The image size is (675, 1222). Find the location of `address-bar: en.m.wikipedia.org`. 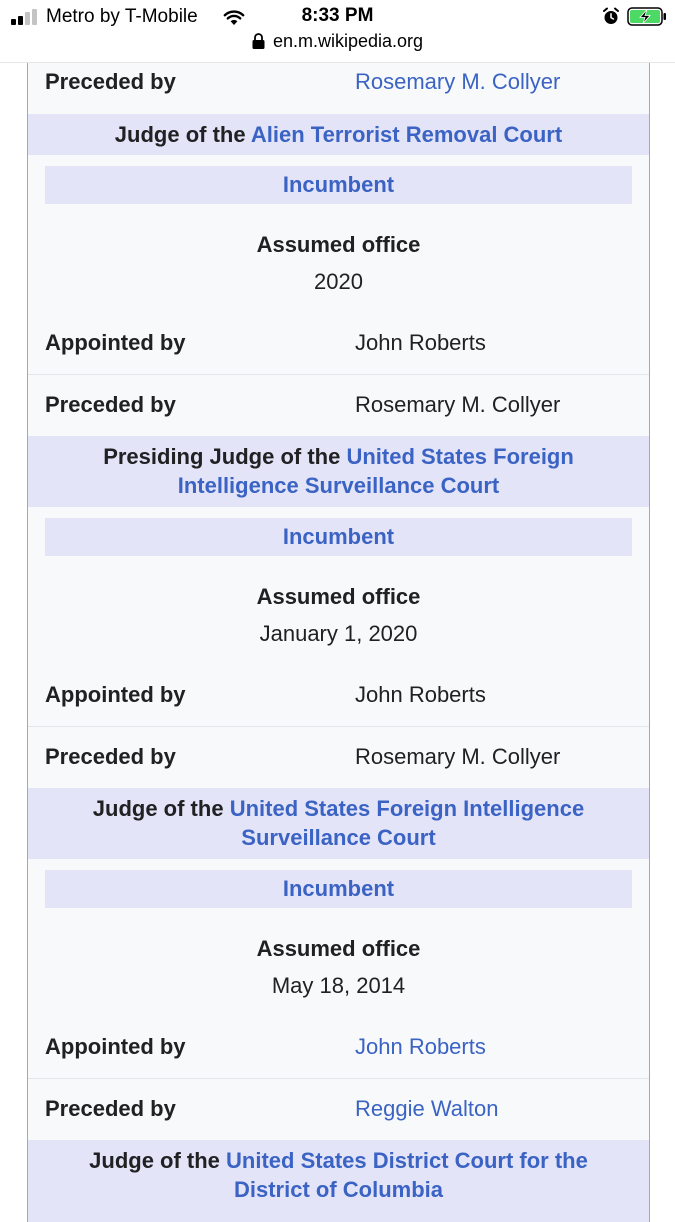

address-bar: en.m.wikipedia.org is located at coordinates (337, 41).